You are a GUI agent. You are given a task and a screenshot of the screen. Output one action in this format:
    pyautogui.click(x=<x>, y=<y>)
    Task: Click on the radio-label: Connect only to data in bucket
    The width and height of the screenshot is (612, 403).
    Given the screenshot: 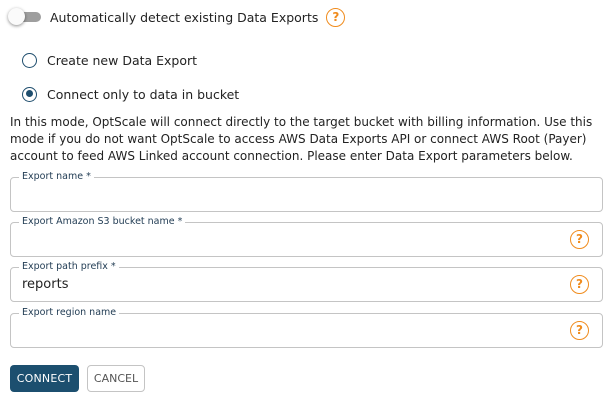 What is the action you would take?
    pyautogui.click(x=143, y=94)
    